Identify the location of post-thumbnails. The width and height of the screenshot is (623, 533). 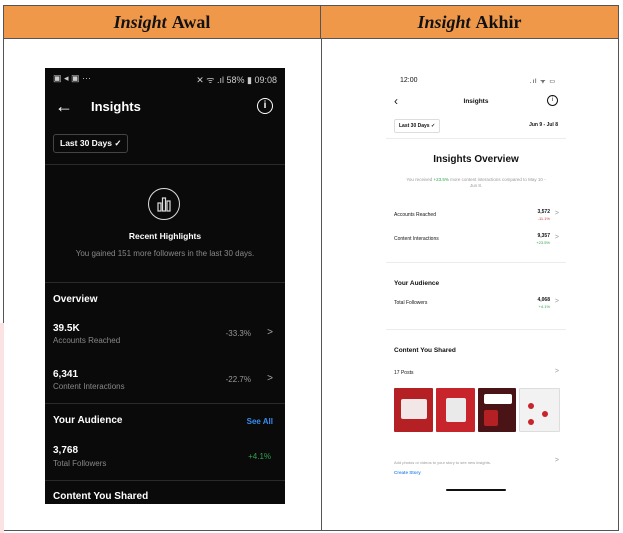
(477, 410).